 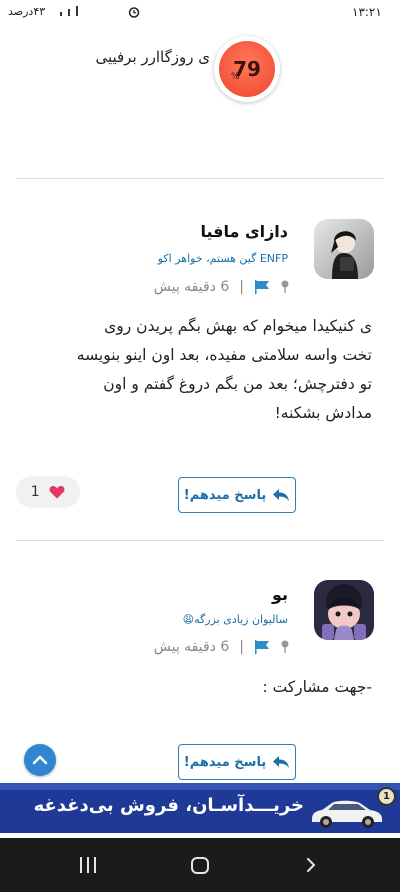 I want to click on username: بو, so click(x=280, y=594).